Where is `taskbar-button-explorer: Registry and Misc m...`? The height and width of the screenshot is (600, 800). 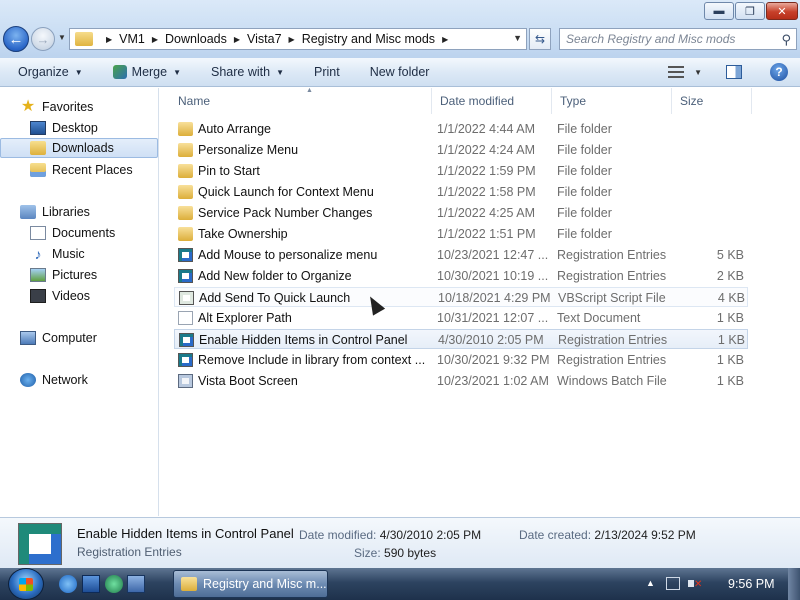 taskbar-button-explorer: Registry and Misc m... is located at coordinates (250, 584).